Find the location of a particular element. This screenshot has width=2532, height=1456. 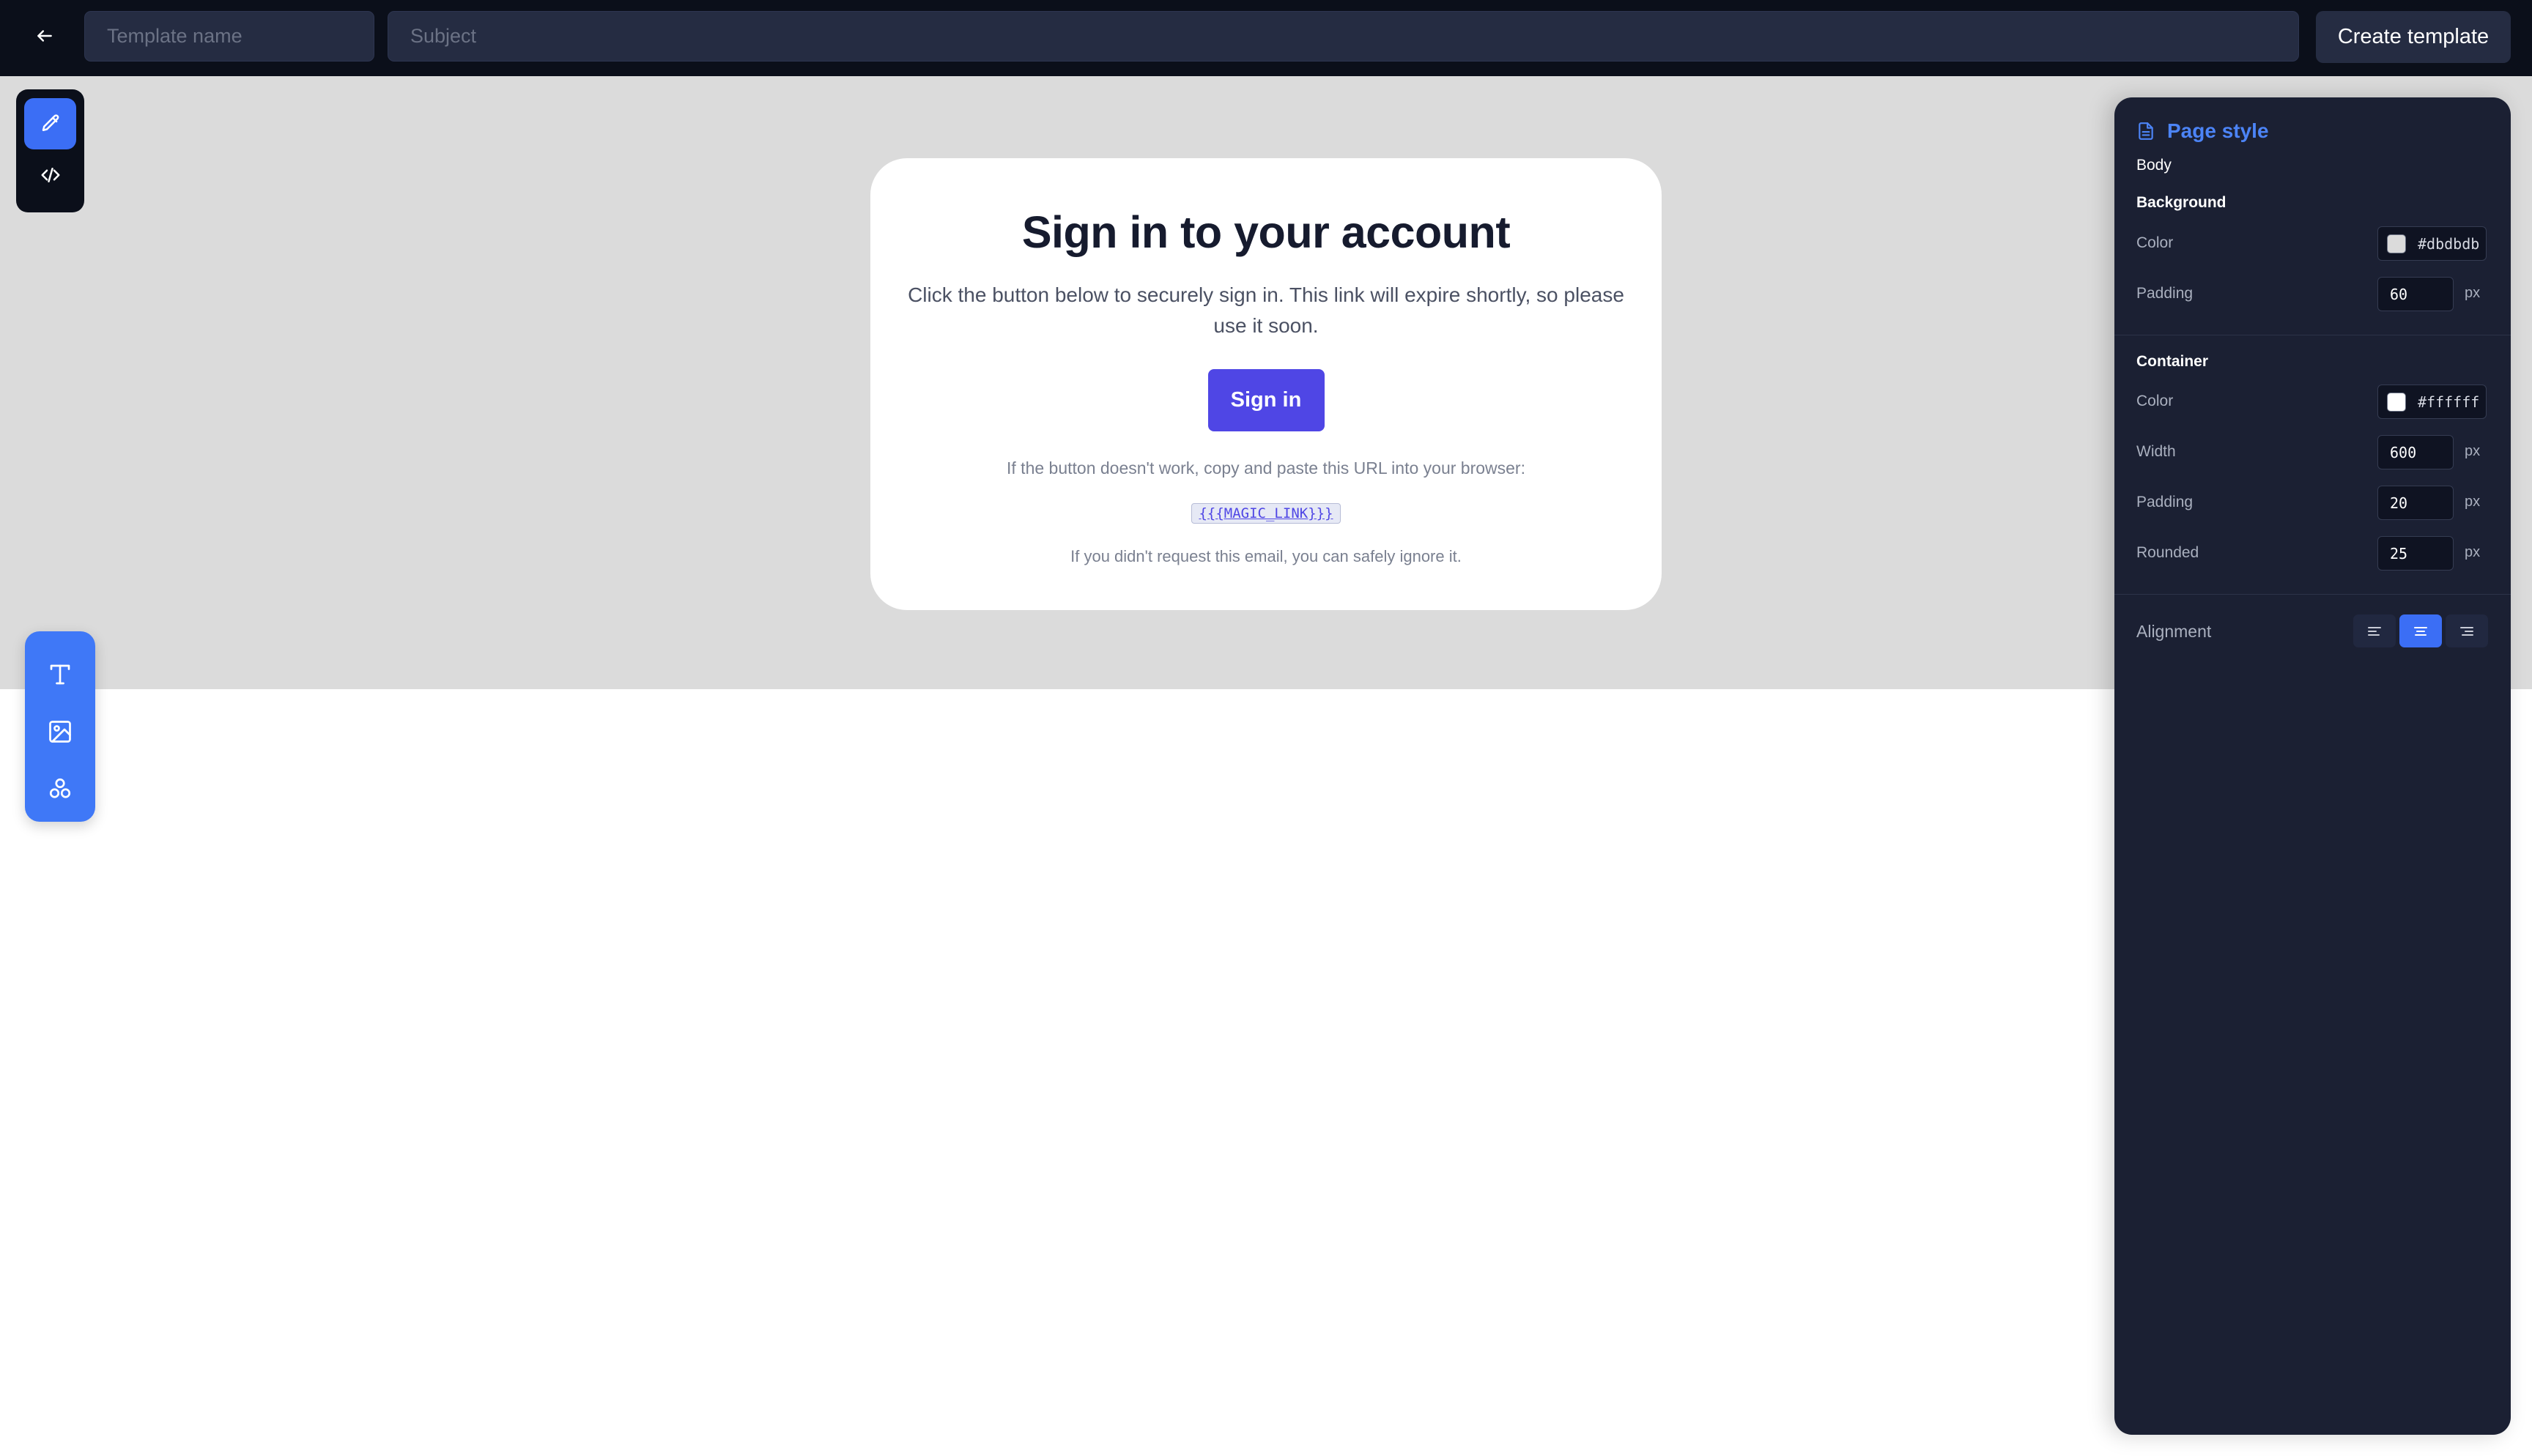

insert-component-button is located at coordinates (60, 789).